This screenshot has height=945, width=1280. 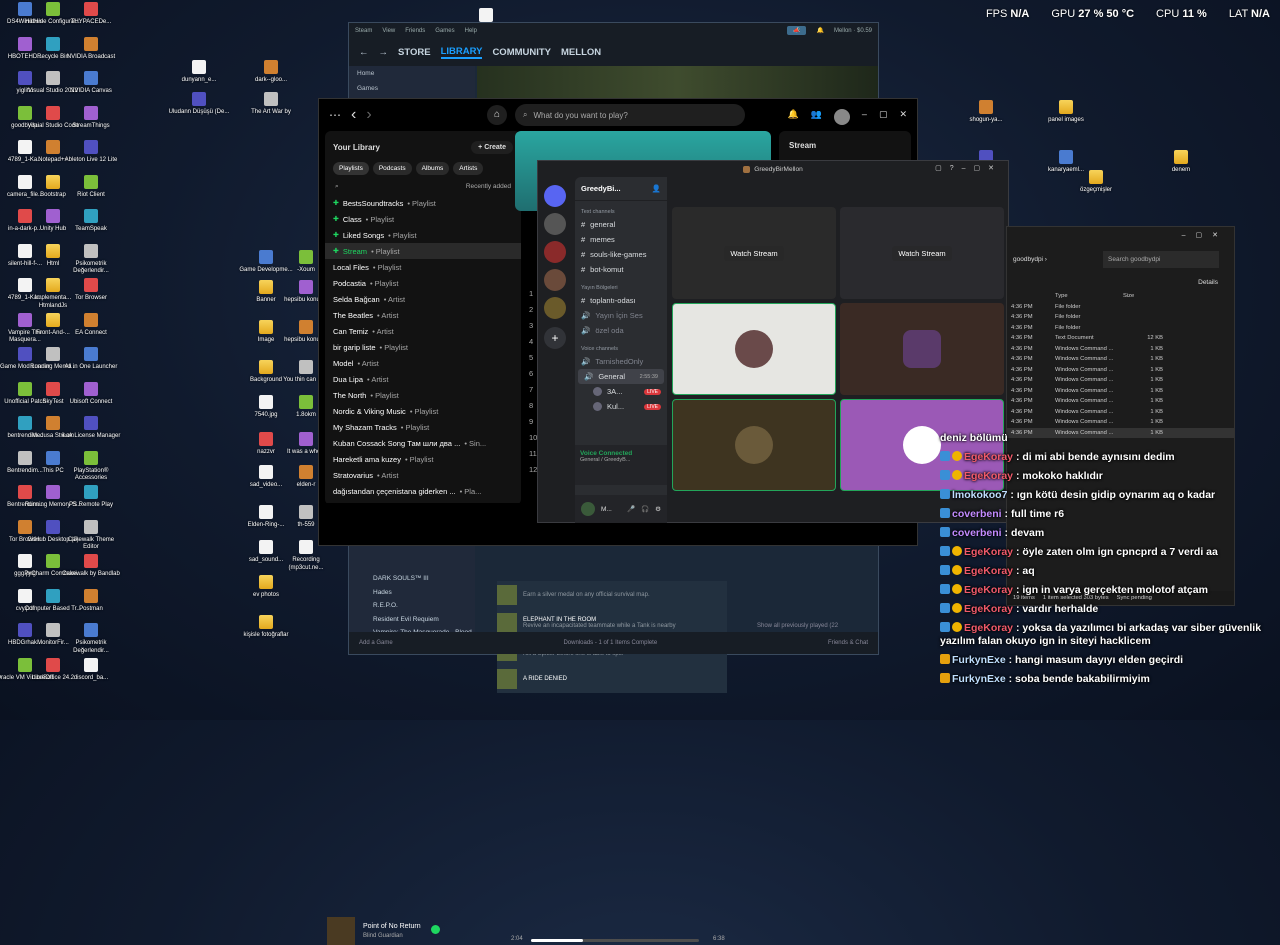 What do you see at coordinates (91, 152) in the screenshot?
I see `desktop-icon: Ableton Live 12 Lite` at bounding box center [91, 152].